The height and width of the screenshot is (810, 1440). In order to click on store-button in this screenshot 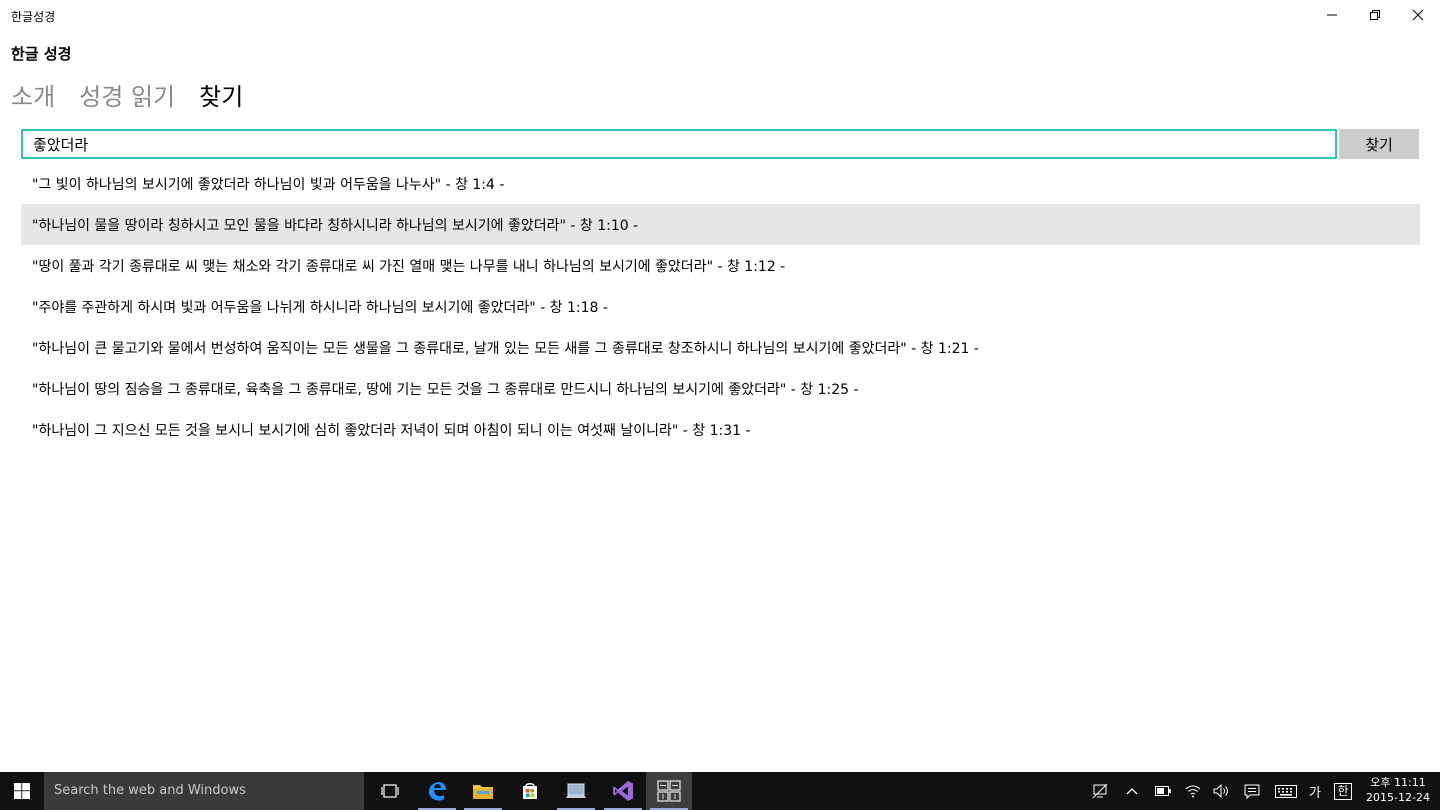, I will do `click(530, 791)`.